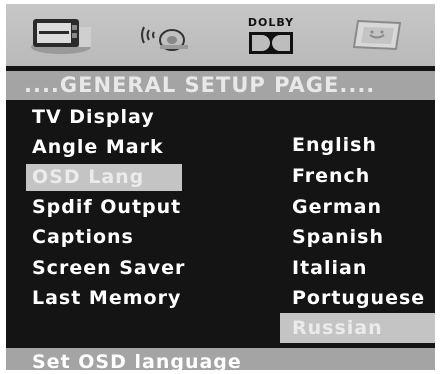 This screenshot has height=374, width=441. What do you see at coordinates (61, 35) in the screenshot?
I see `general-setup-tv-icon` at bounding box center [61, 35].